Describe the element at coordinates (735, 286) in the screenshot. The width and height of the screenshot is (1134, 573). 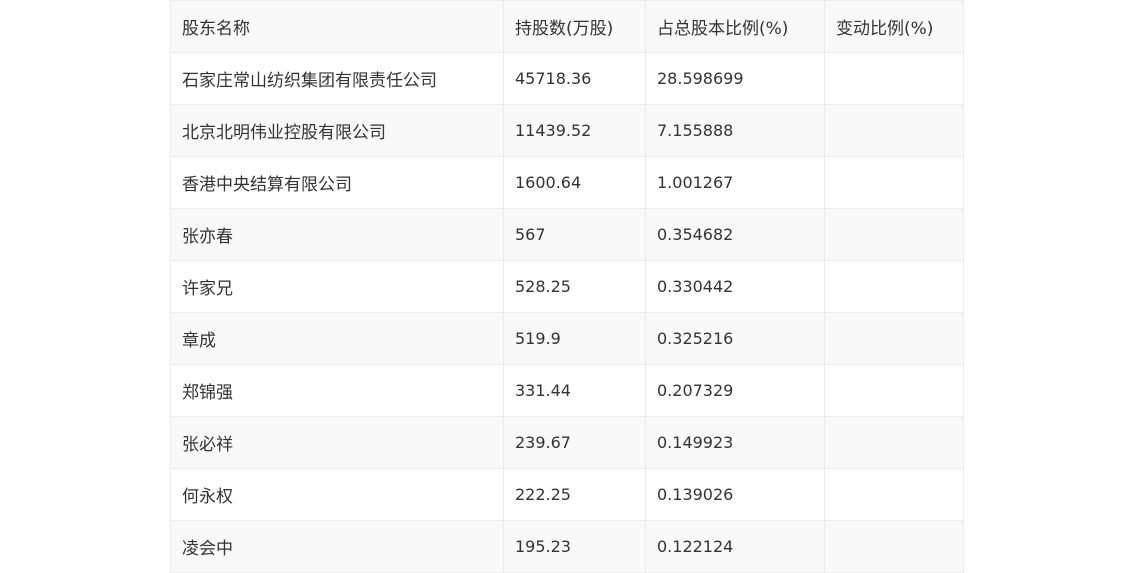
I see `cell-ratio: 0.330442` at that location.